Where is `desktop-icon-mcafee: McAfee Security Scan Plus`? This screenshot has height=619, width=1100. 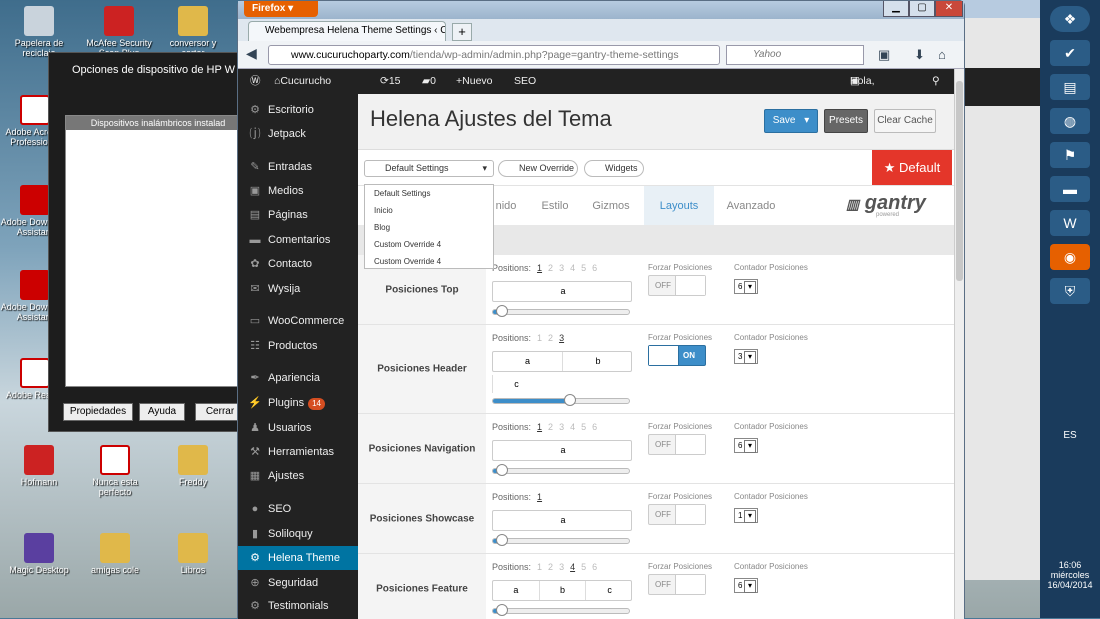 desktop-icon-mcafee: McAfee Security Scan Plus is located at coordinates (119, 32).